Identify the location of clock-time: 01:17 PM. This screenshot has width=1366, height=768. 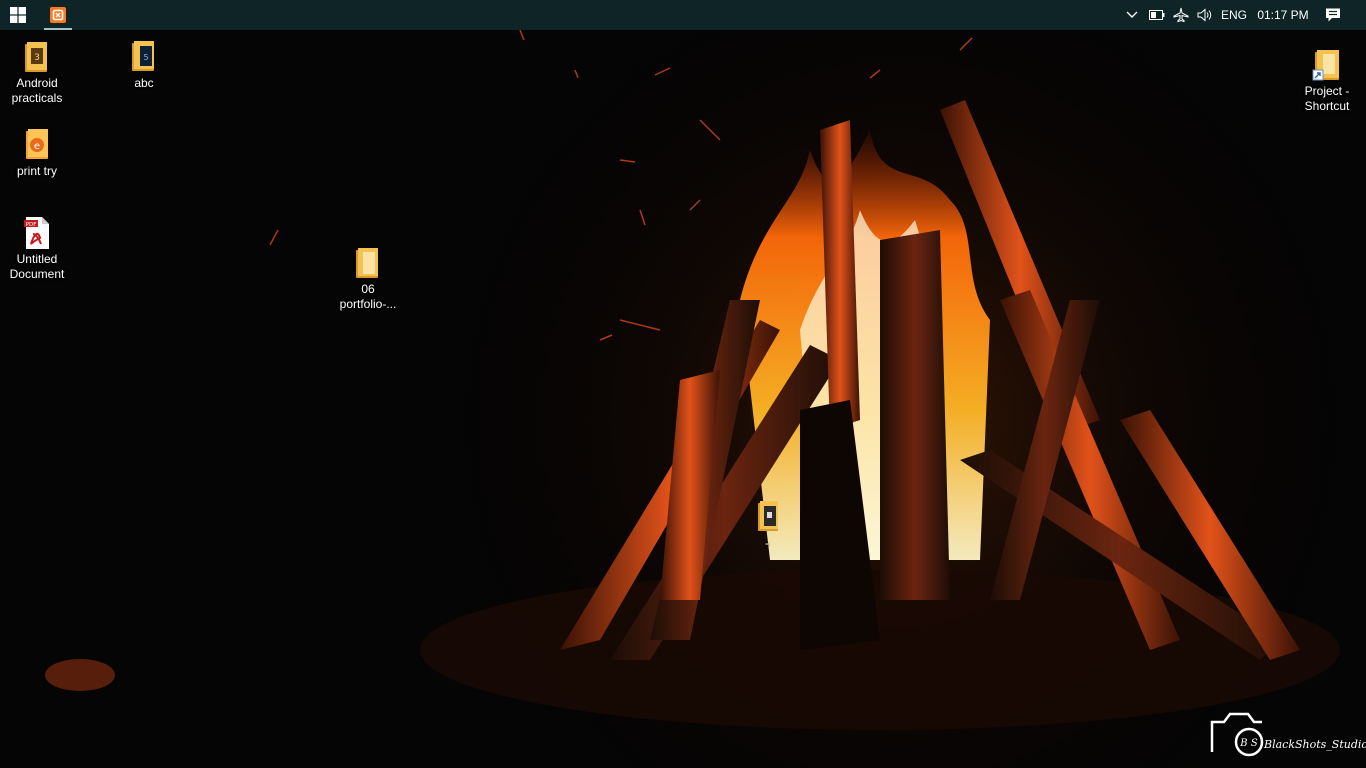
(1283, 15).